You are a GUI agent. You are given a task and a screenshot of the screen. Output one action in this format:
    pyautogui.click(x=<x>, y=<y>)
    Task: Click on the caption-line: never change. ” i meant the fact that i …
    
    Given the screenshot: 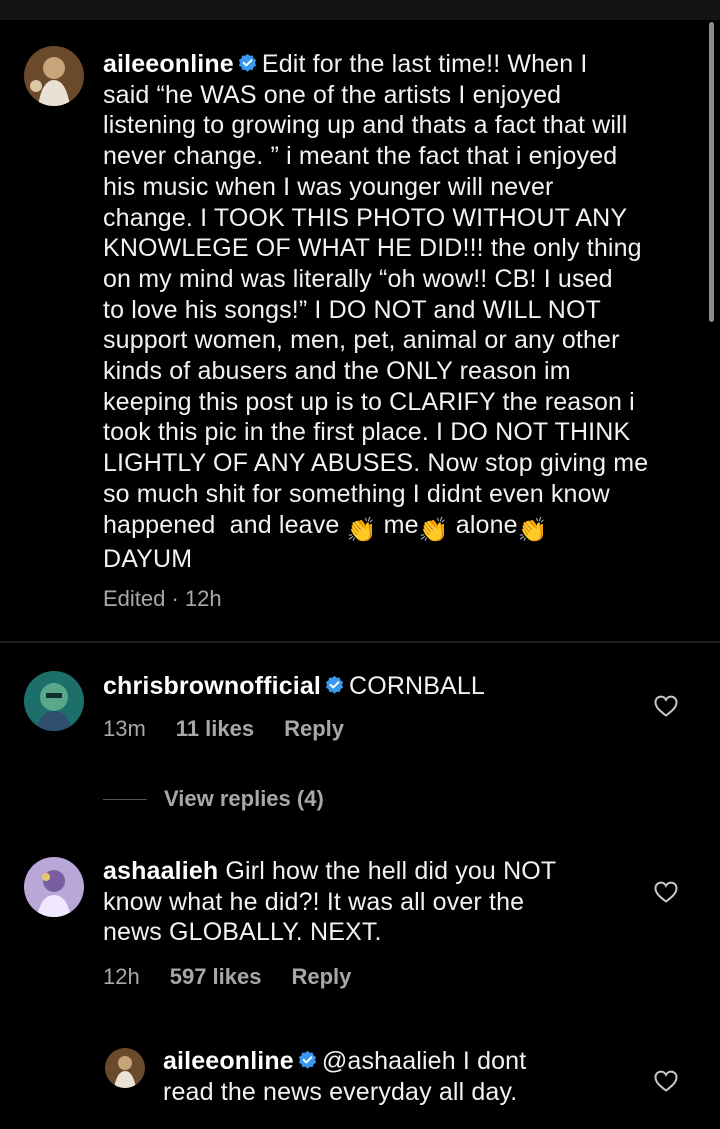 What is the action you would take?
    pyautogui.click(x=360, y=156)
    